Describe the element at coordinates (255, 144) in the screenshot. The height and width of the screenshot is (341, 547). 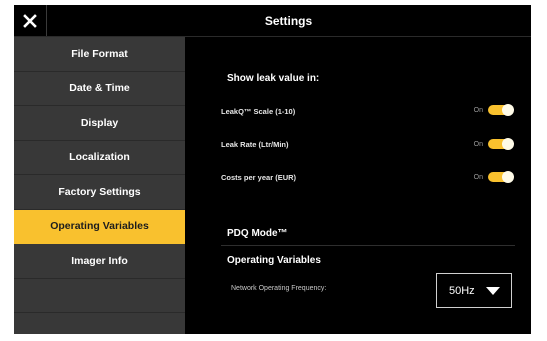
I see `toggle-label-leak-rate: Leak Rate (Ltr/Min)` at that location.